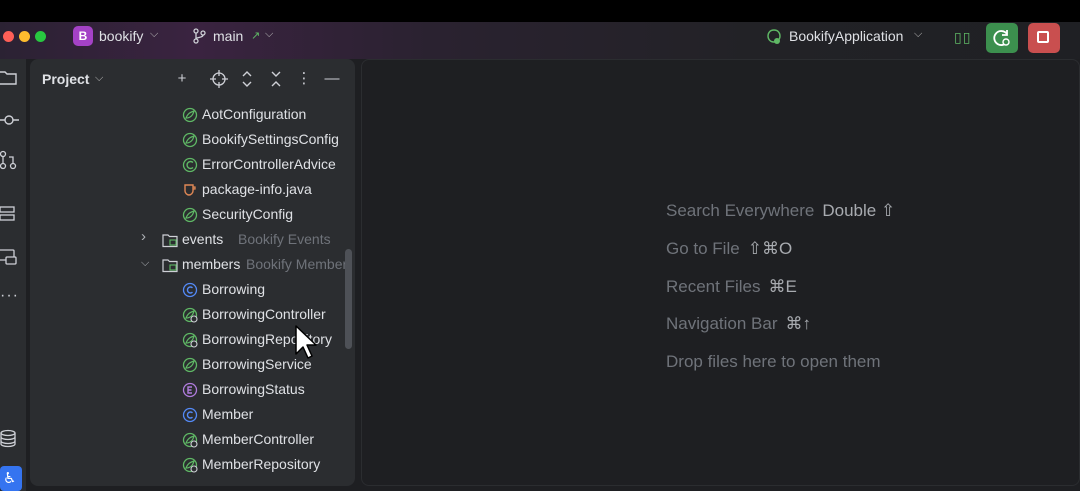 Image resolution: width=1080 pixels, height=491 pixels. I want to click on project-badge: B, so click(83, 36).